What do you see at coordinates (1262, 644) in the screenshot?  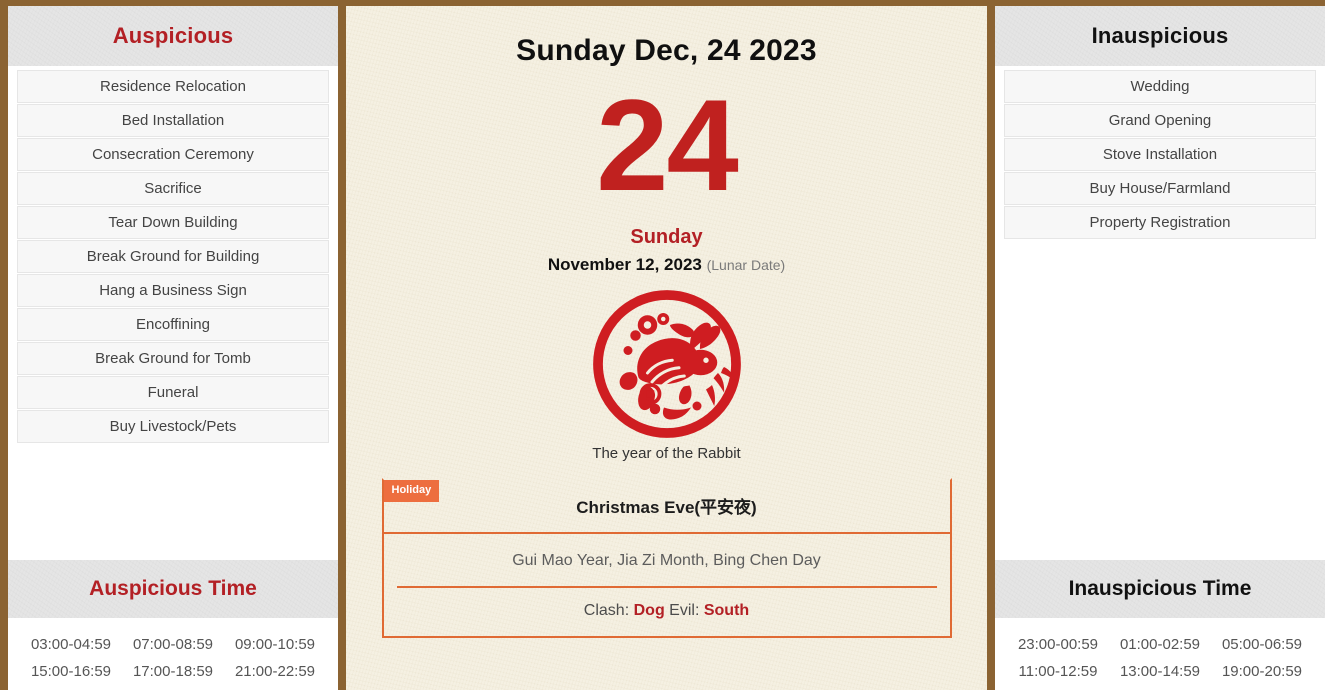 I see `time-slot: 05:00-06:59` at bounding box center [1262, 644].